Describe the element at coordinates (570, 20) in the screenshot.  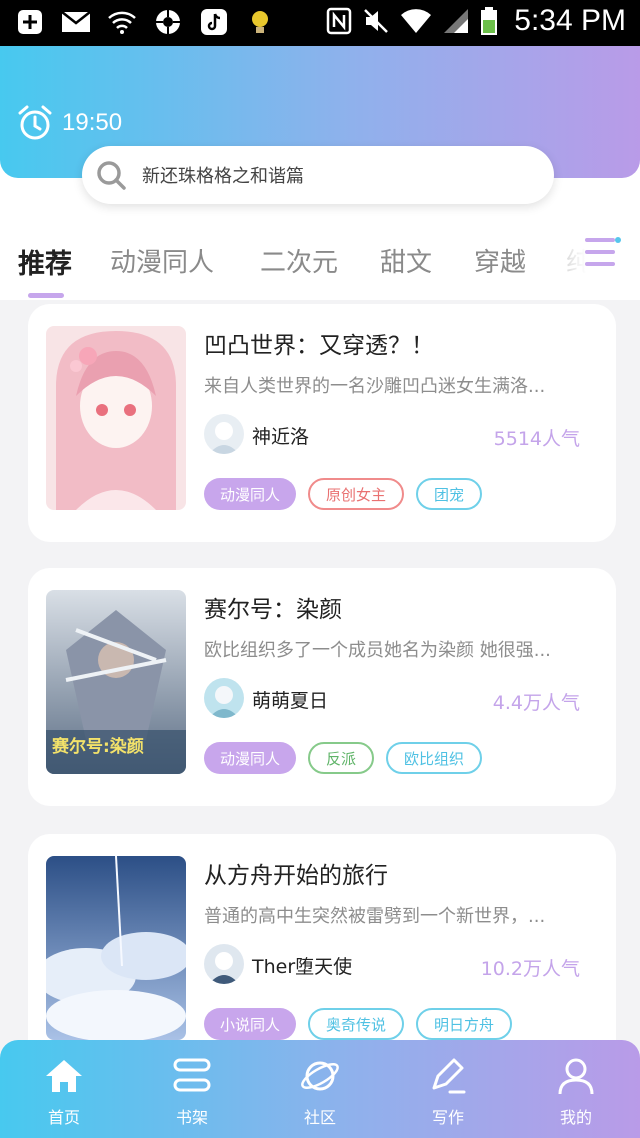
I see `status-time: 5:34 PM` at that location.